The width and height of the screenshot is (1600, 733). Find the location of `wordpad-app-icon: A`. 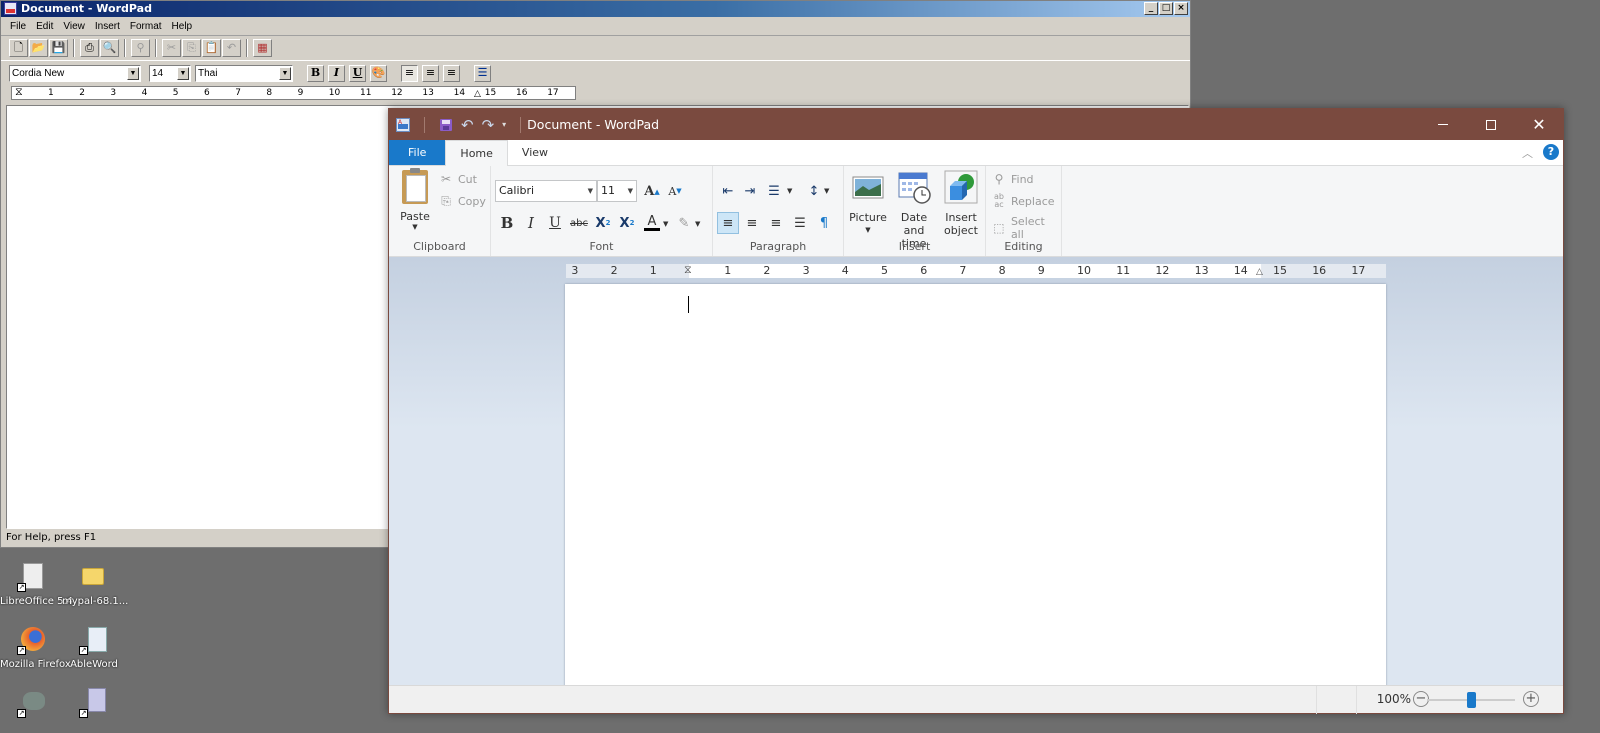

wordpad-app-icon: A is located at coordinates (403, 124).